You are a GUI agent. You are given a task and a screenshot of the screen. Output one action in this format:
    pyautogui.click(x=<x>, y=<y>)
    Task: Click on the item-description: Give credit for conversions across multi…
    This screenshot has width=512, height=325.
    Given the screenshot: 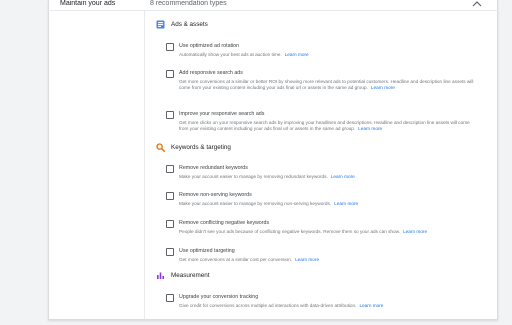 What is the action you would take?
    pyautogui.click(x=281, y=305)
    